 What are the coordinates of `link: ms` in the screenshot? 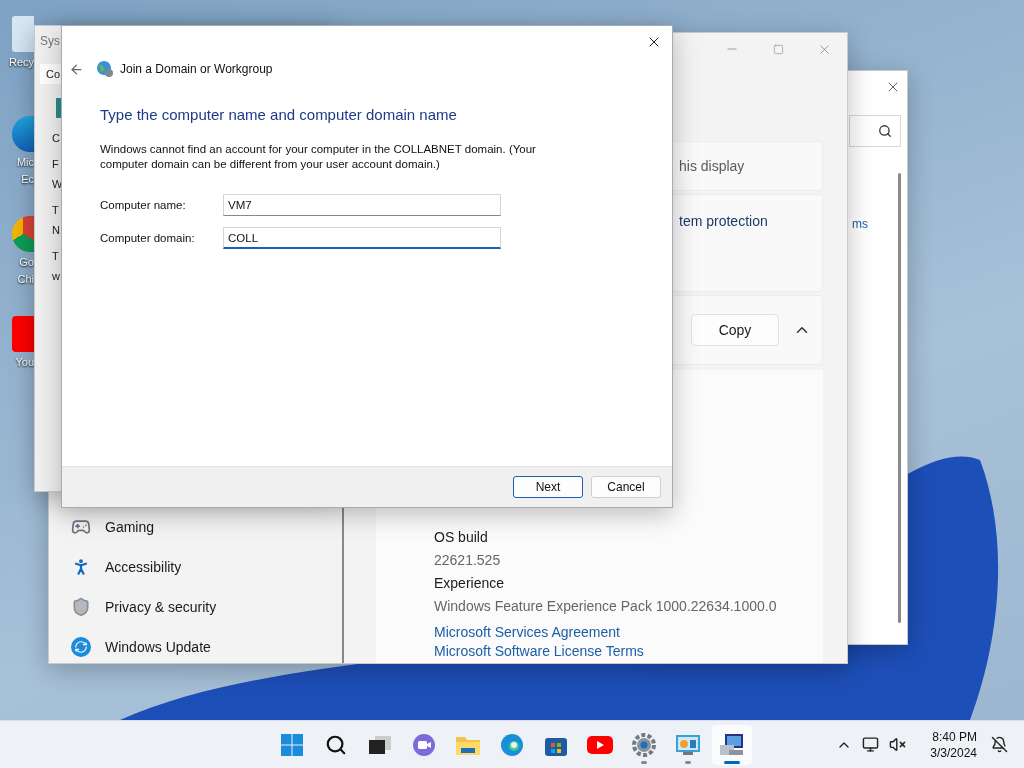 It's located at (860, 224).